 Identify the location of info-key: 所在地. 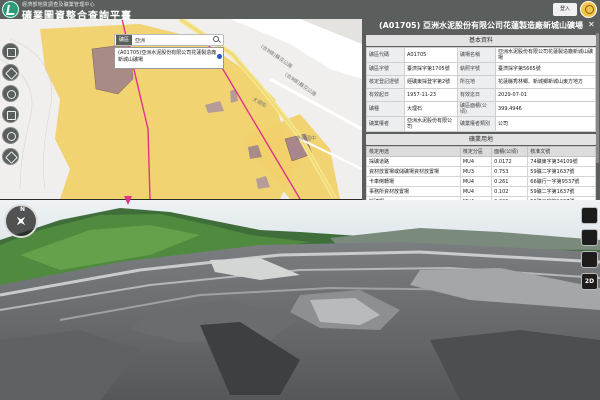
(476, 82).